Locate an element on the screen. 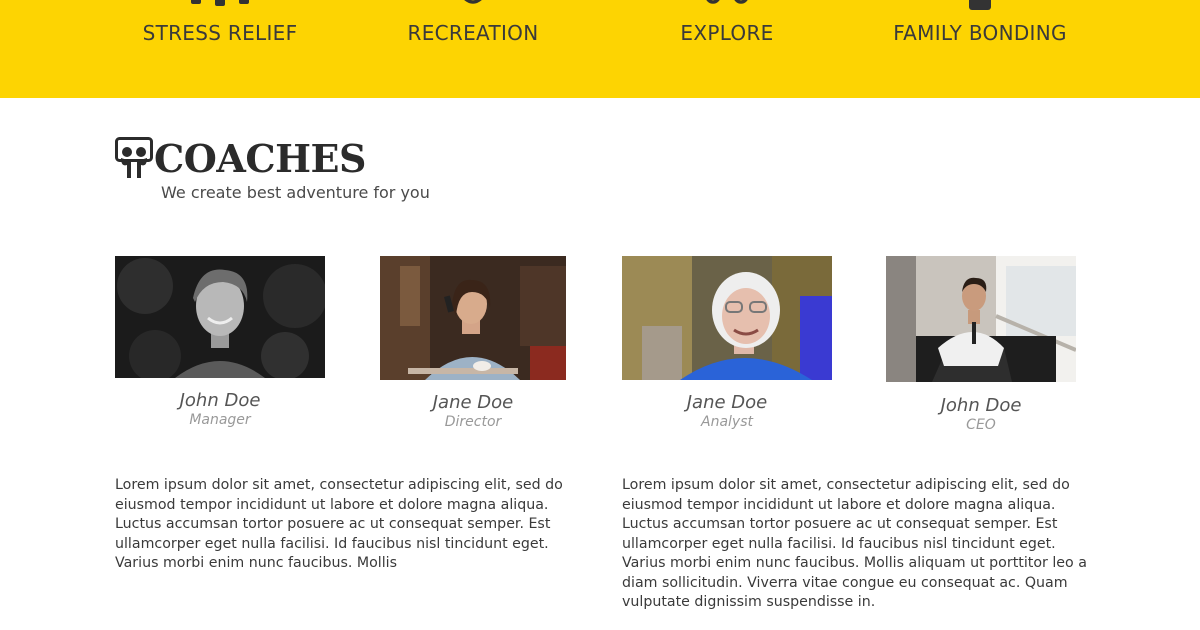  coach-card: Jane Doe Analyst is located at coordinates (727, 346).